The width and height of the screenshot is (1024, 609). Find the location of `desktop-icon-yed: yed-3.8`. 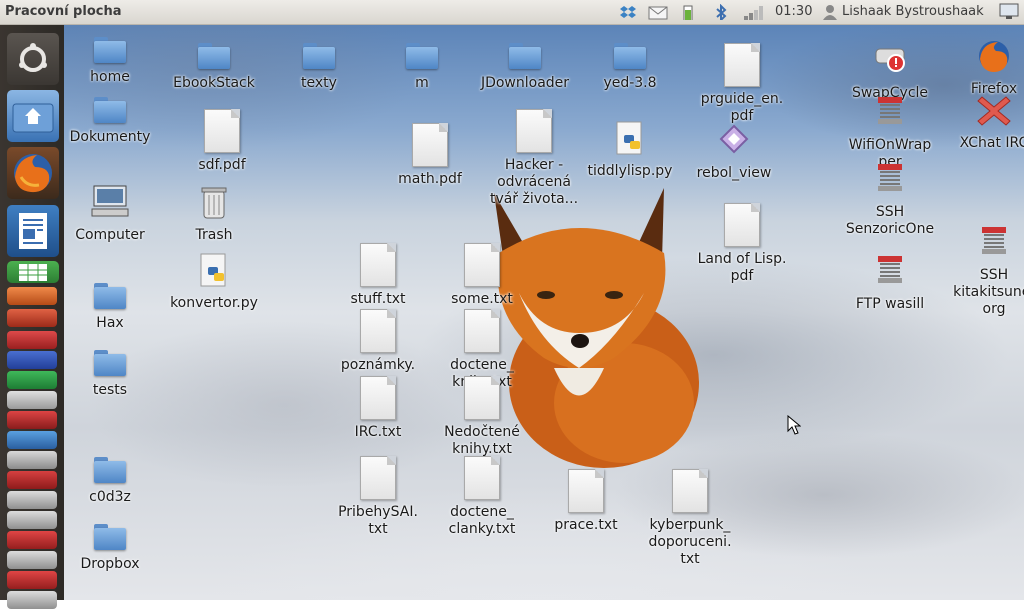

desktop-icon-yed: yed-3.8 is located at coordinates (630, 67).